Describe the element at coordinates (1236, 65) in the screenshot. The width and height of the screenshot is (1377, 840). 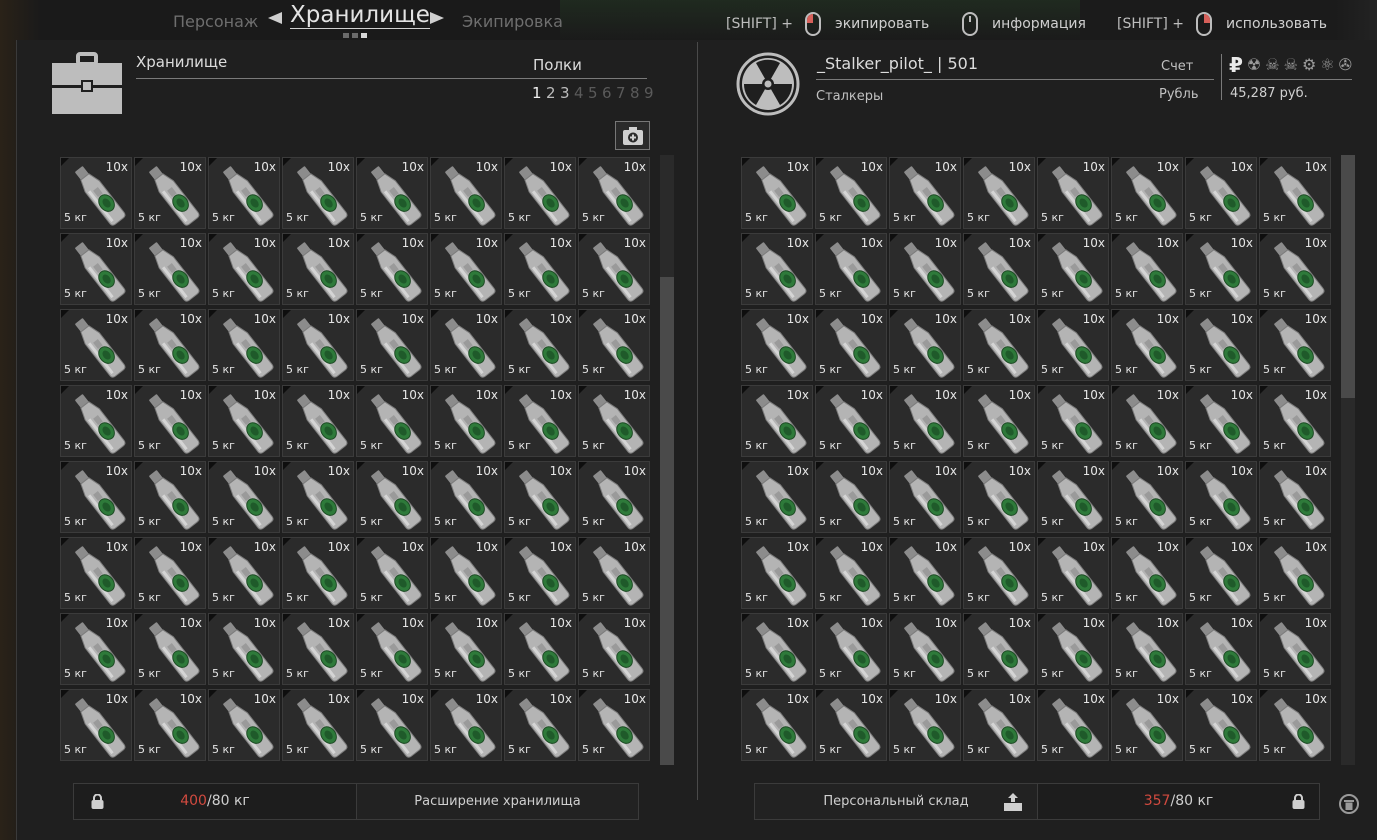
I see `ruble-icon: ₽` at that location.